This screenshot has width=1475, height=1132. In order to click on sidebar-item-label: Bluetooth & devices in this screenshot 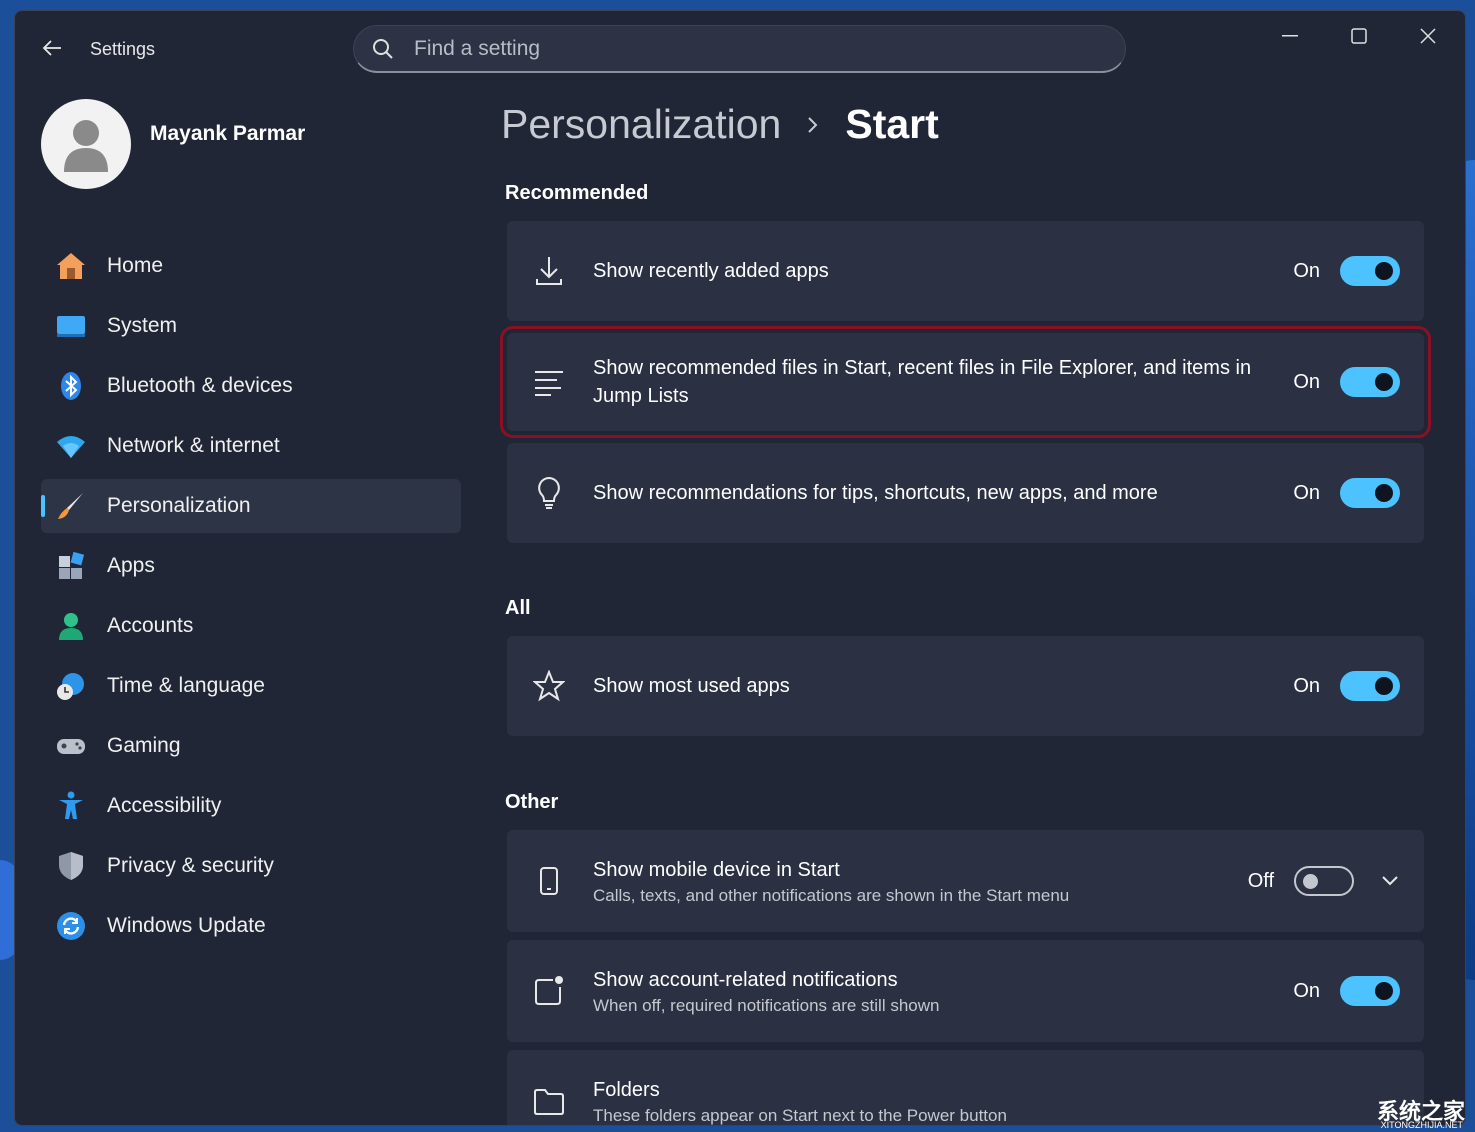, I will do `click(200, 385)`.